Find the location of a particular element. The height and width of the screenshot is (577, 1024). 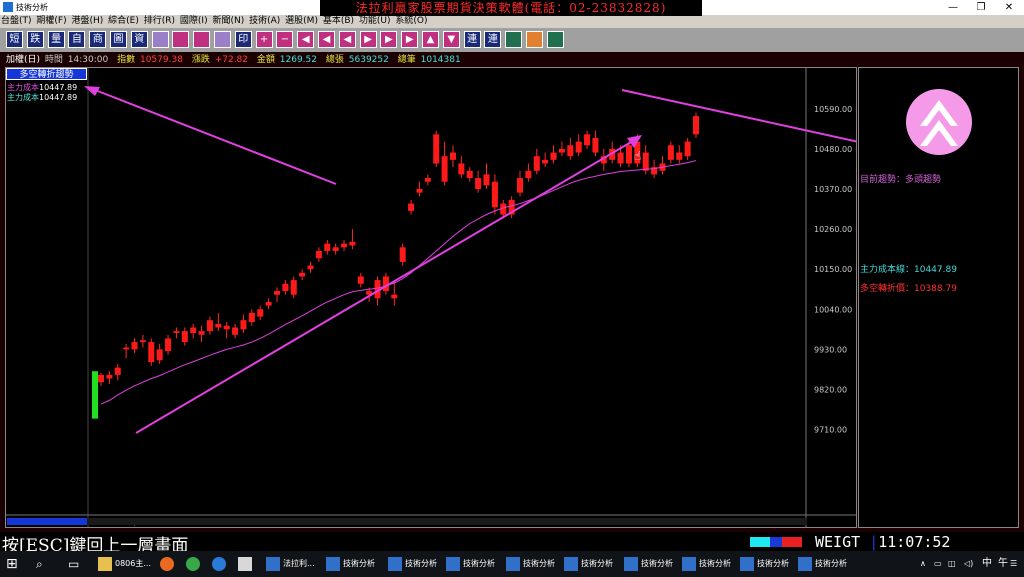

mail-icon is located at coordinates (245, 563).